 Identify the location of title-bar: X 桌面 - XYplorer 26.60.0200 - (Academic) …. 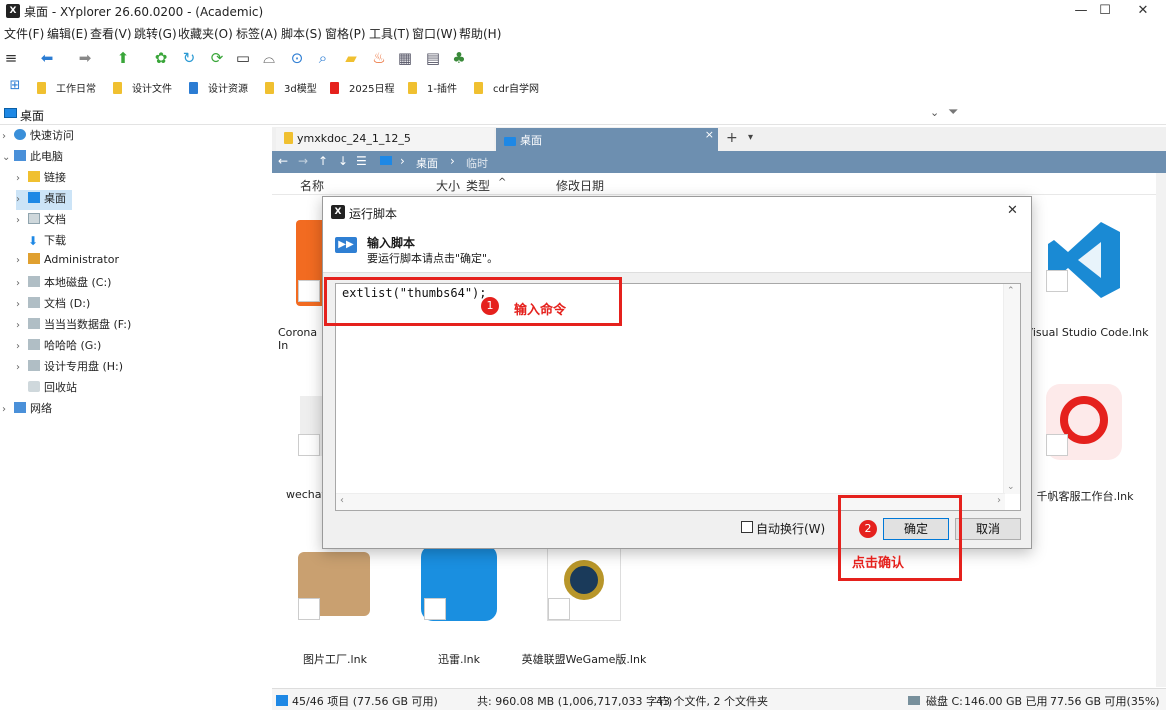
(583, 11).